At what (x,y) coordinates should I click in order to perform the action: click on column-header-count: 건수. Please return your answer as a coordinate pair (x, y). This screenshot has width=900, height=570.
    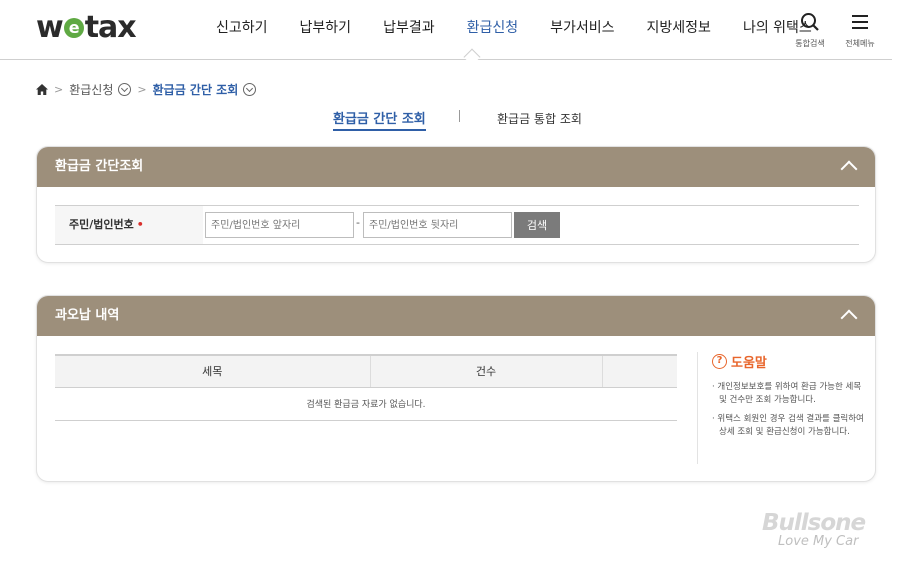
    Looking at the image, I should click on (485, 371).